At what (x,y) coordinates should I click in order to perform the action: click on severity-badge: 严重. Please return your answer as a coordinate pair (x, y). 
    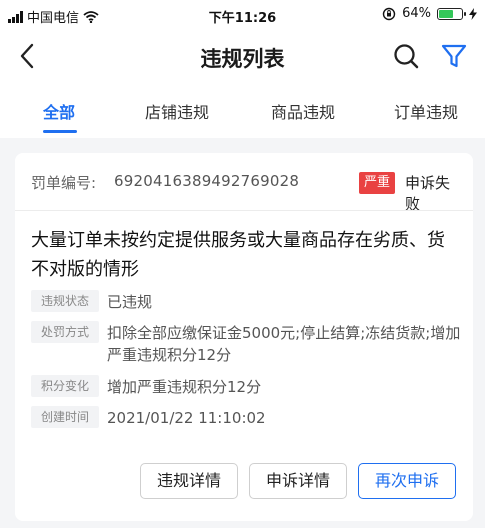
    Looking at the image, I should click on (377, 183).